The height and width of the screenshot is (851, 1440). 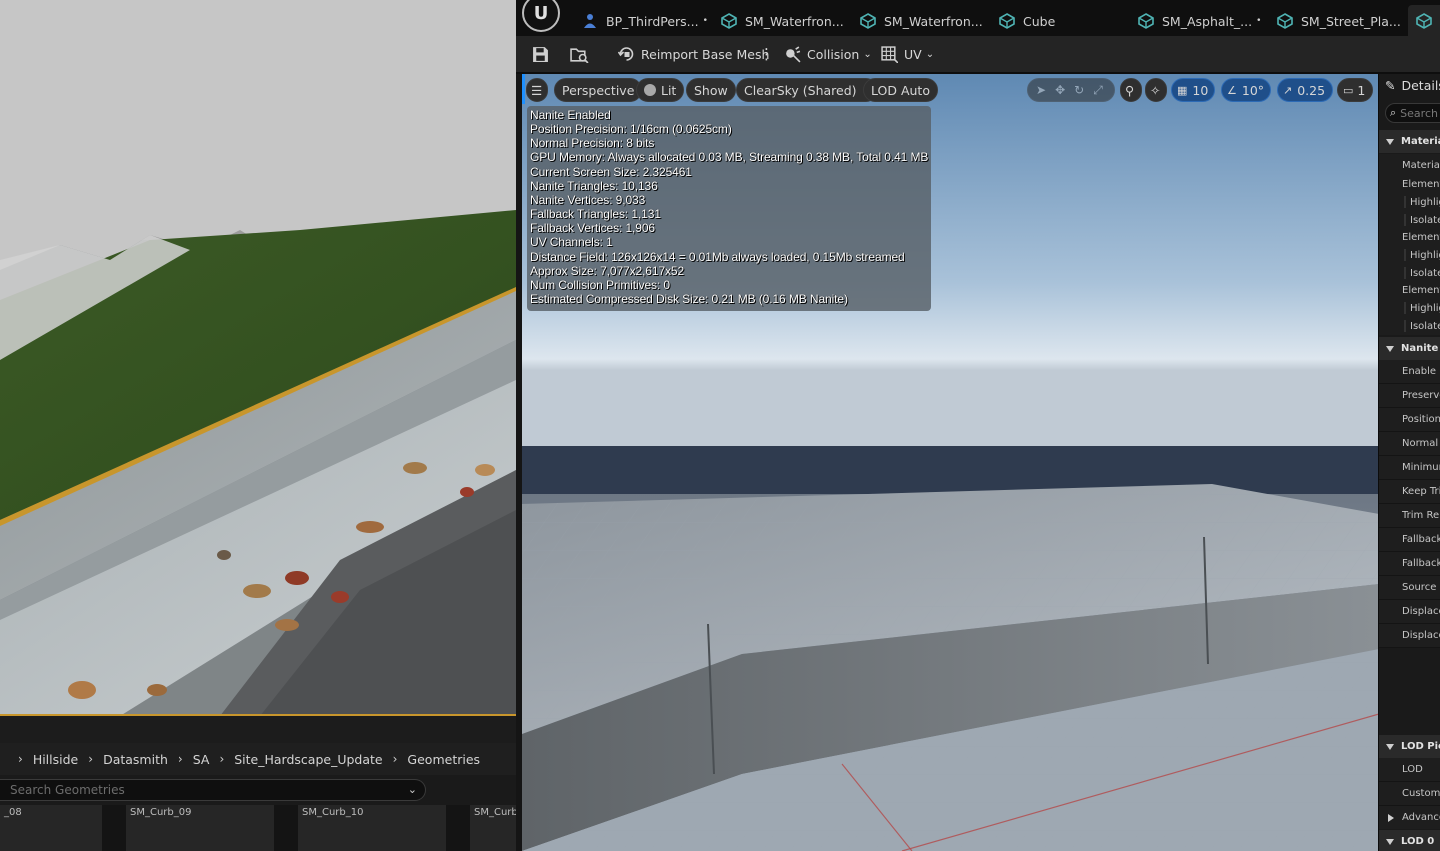 What do you see at coordinates (372, 828) in the screenshot?
I see `asset-tile: SM_Curb_10` at bounding box center [372, 828].